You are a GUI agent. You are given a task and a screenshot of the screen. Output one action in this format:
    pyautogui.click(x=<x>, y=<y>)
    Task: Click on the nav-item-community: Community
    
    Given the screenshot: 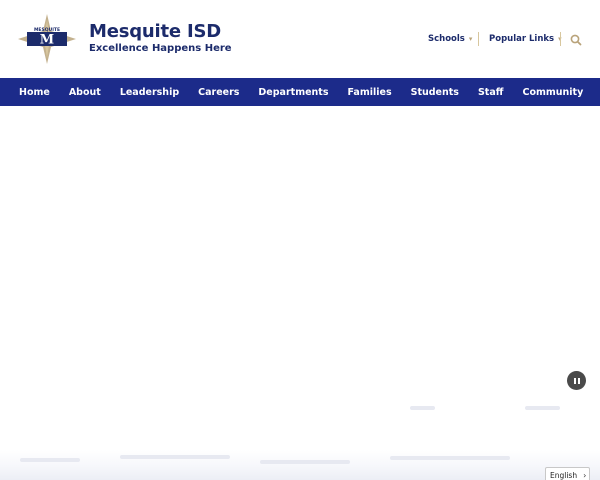 What is the action you would take?
    pyautogui.click(x=552, y=92)
    